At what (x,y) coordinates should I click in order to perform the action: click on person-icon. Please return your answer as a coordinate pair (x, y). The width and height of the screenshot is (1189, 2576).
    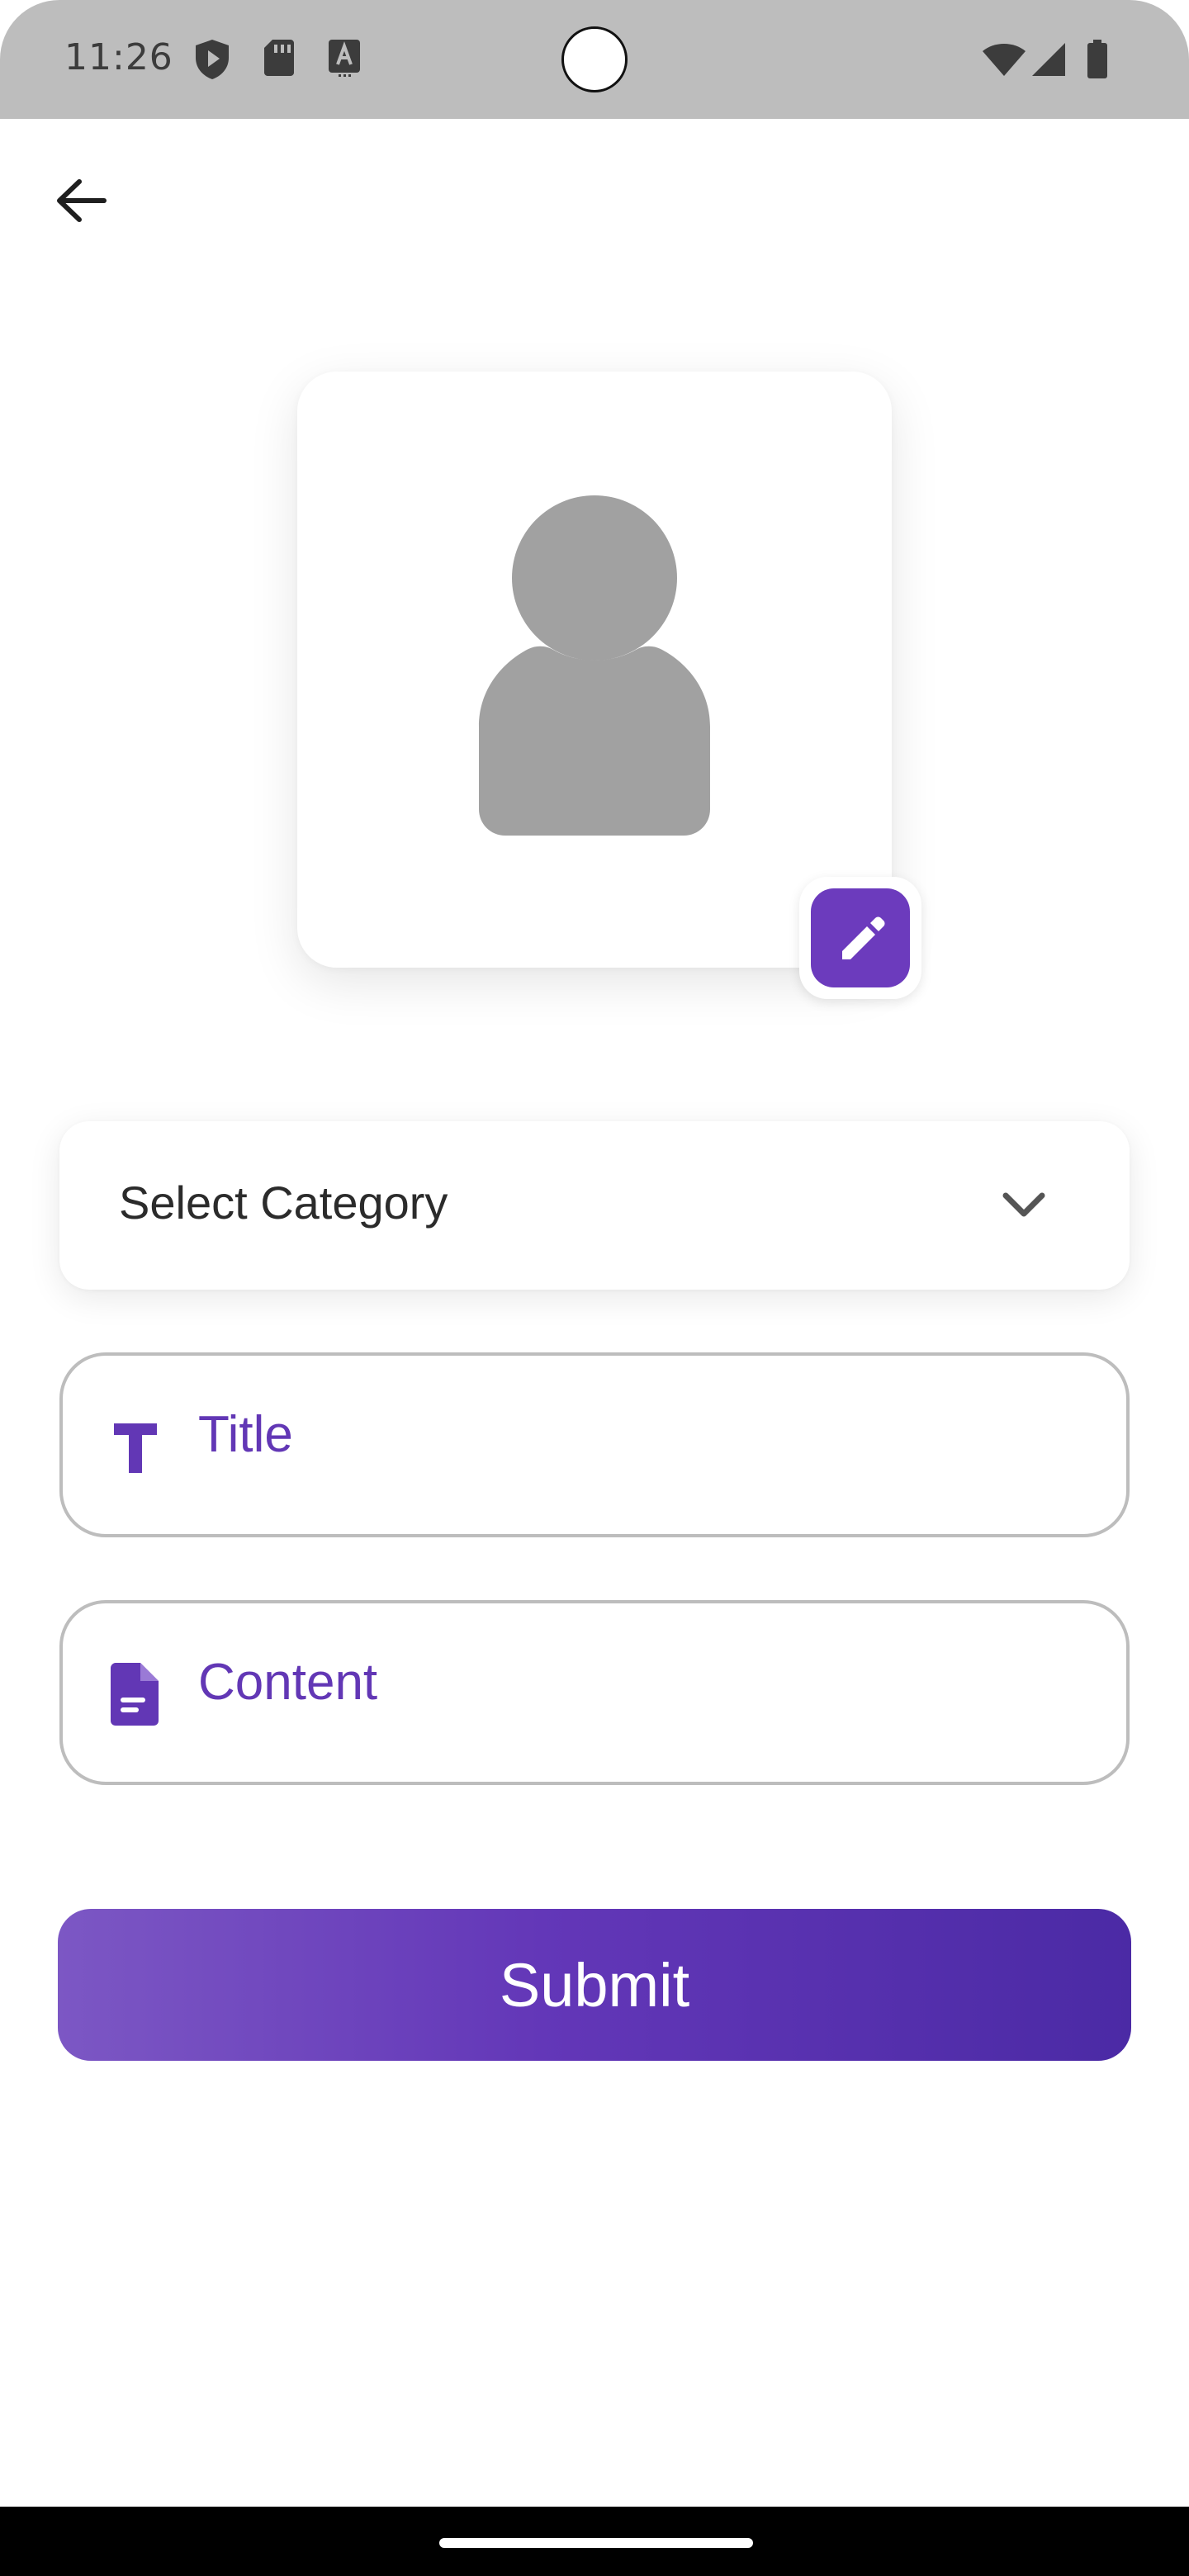
    Looking at the image, I should click on (594, 670).